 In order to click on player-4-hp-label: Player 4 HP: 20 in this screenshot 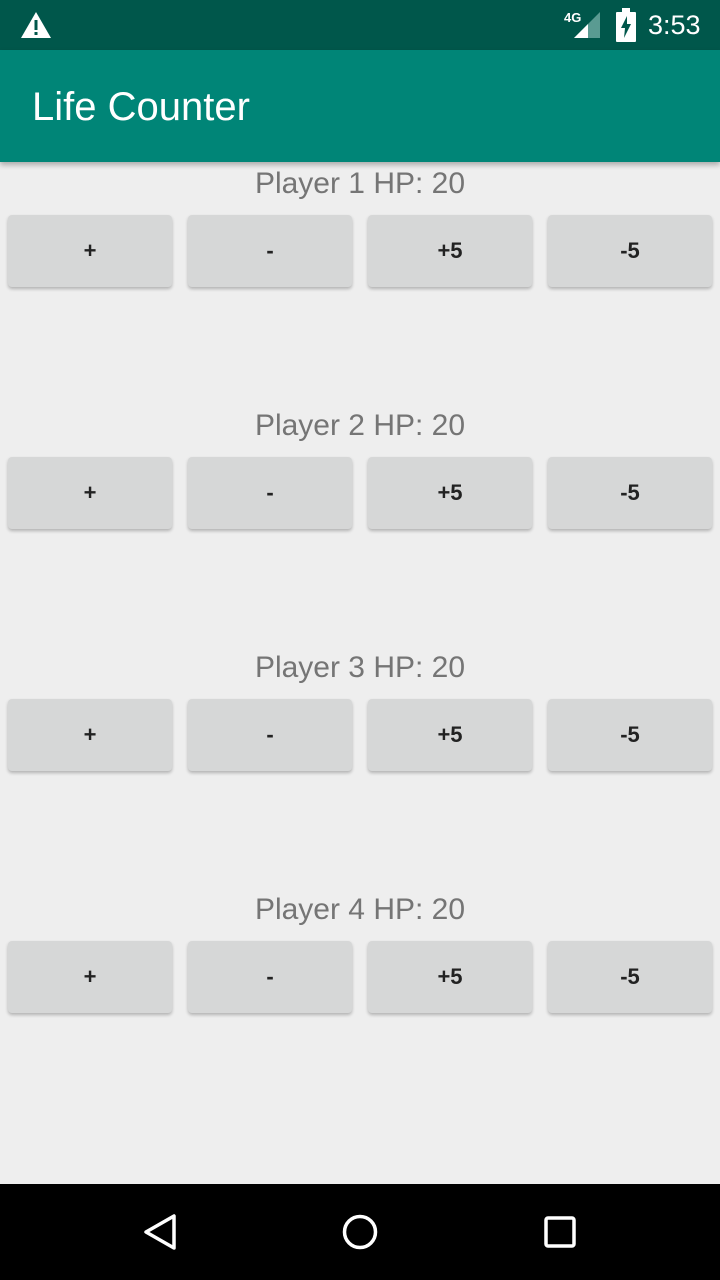, I will do `click(360, 909)`.